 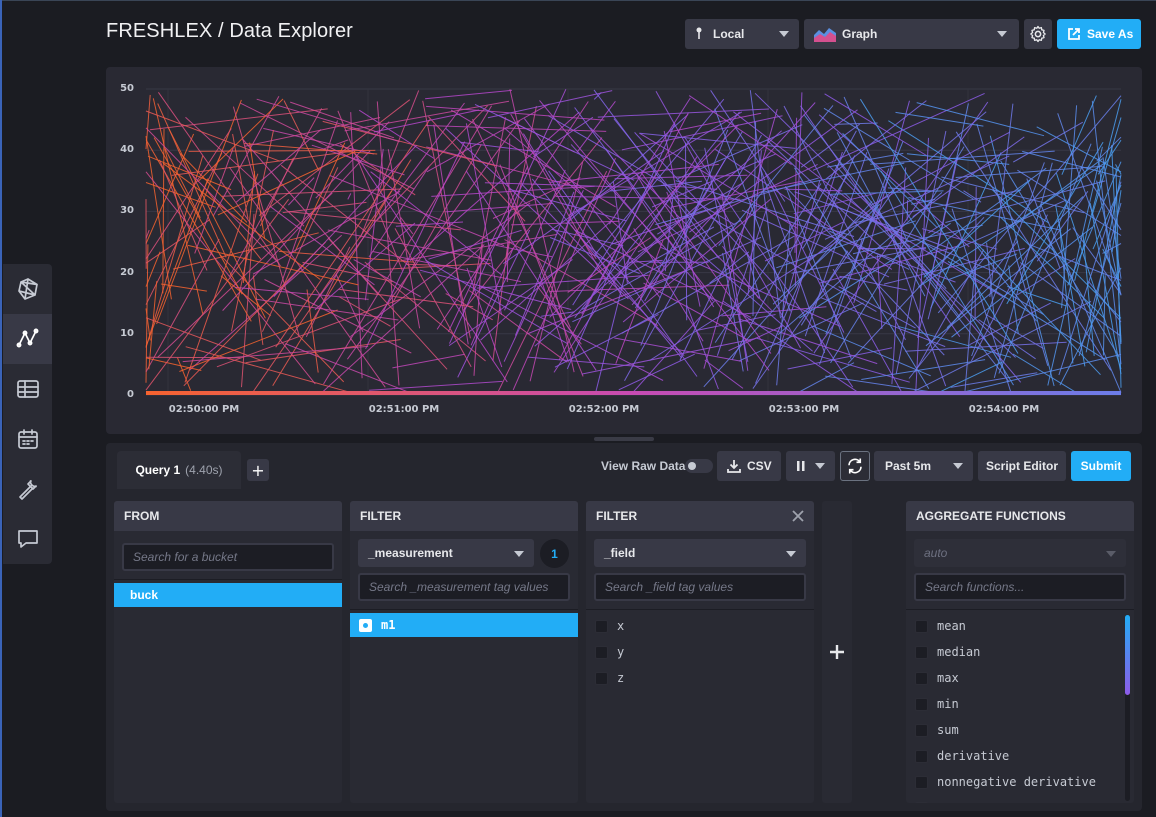 What do you see at coordinates (940, 626) in the screenshot?
I see `aggregate-function-item: mean` at bounding box center [940, 626].